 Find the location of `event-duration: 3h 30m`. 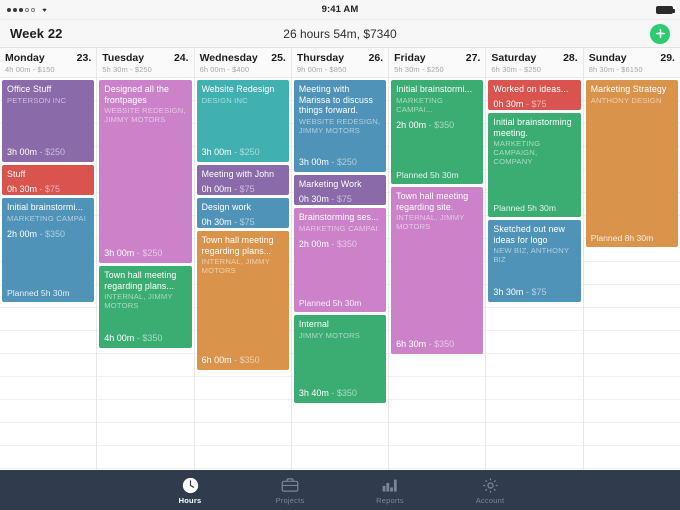

event-duration: 3h 30m is located at coordinates (508, 292).